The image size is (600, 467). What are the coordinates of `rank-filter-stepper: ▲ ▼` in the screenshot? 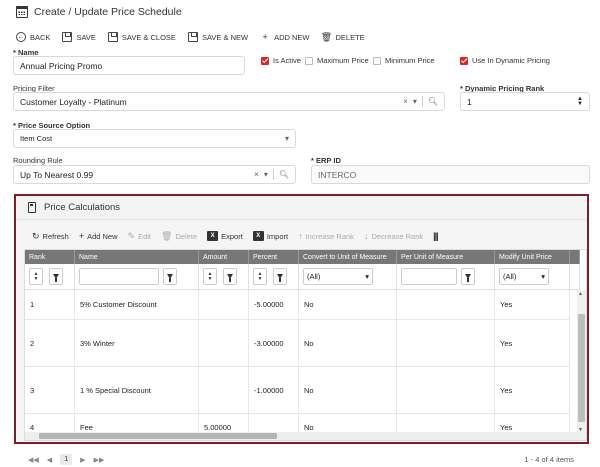 It's located at (36, 276).